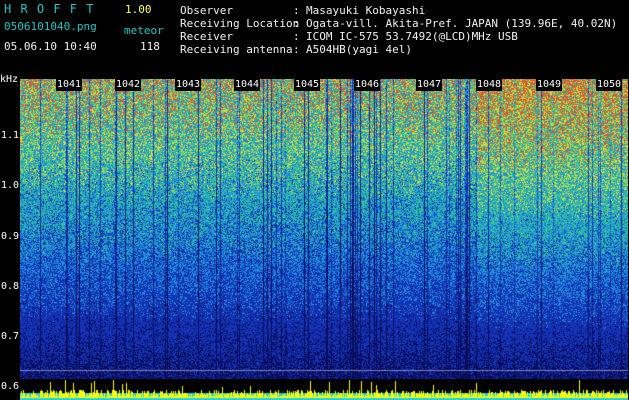 This screenshot has height=400, width=629. Describe the element at coordinates (138, 9) in the screenshot. I see `app-version: 1.00` at that location.